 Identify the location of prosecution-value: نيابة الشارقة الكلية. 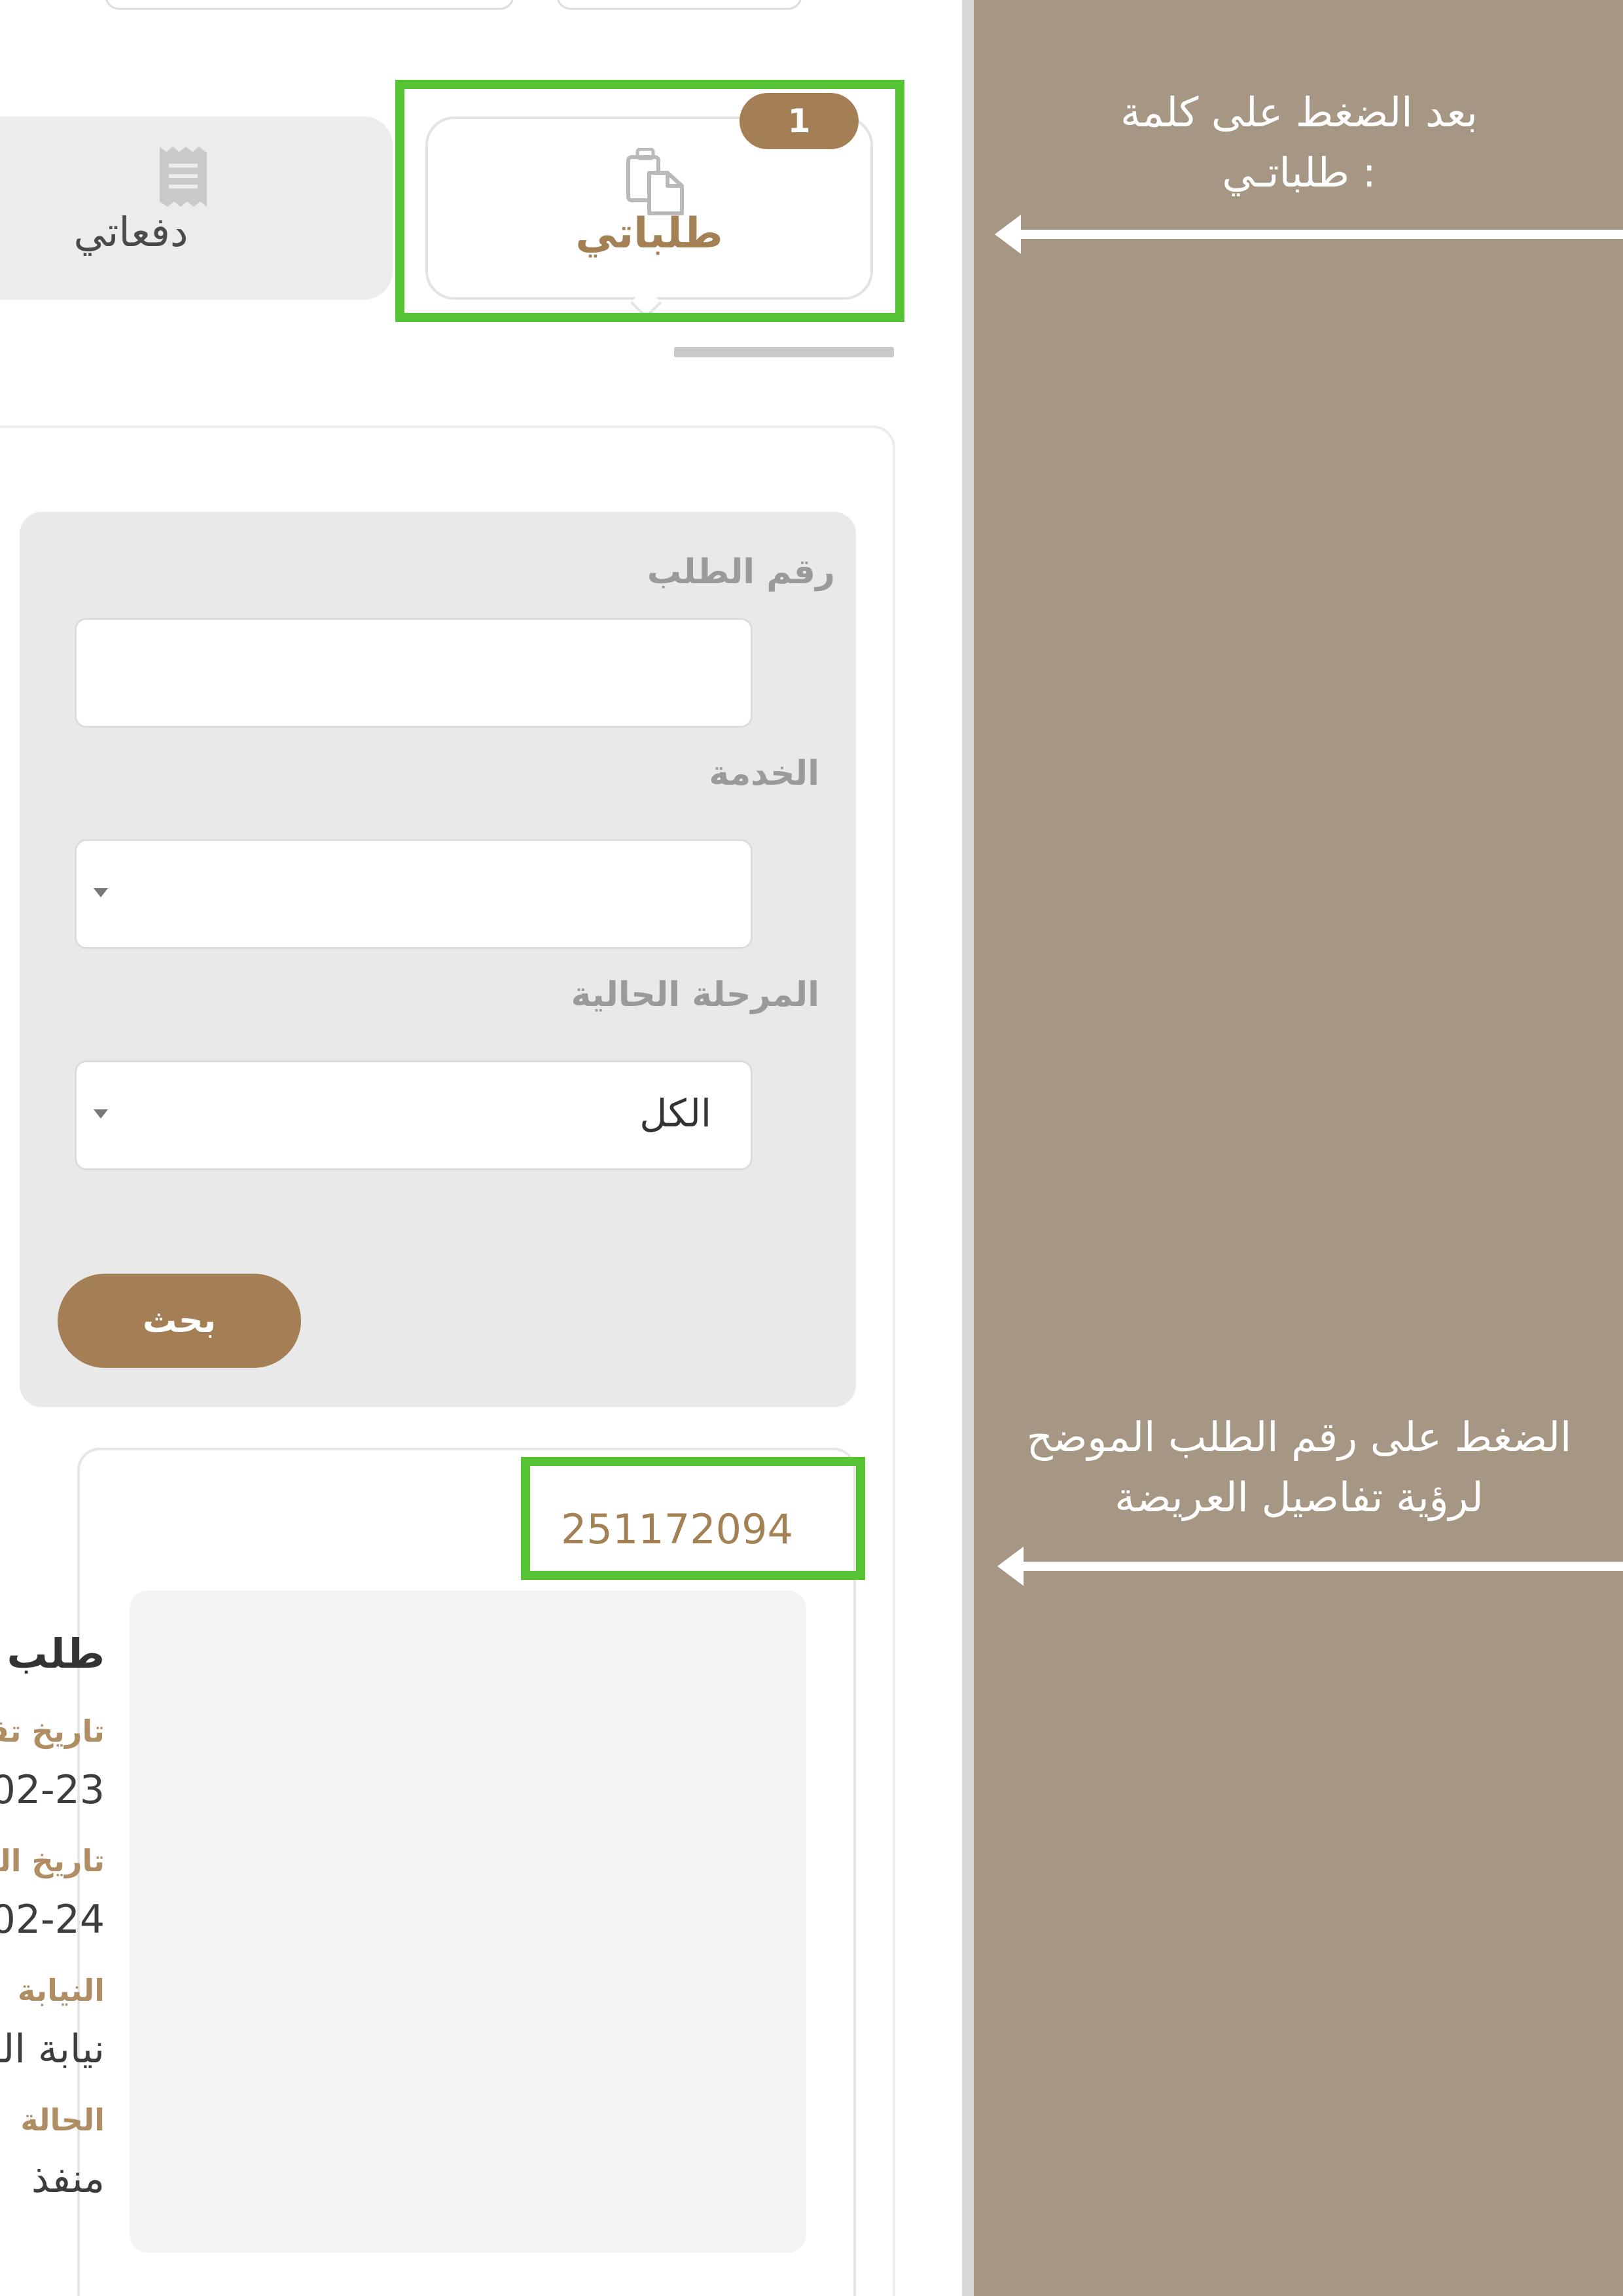
(53, 2049).